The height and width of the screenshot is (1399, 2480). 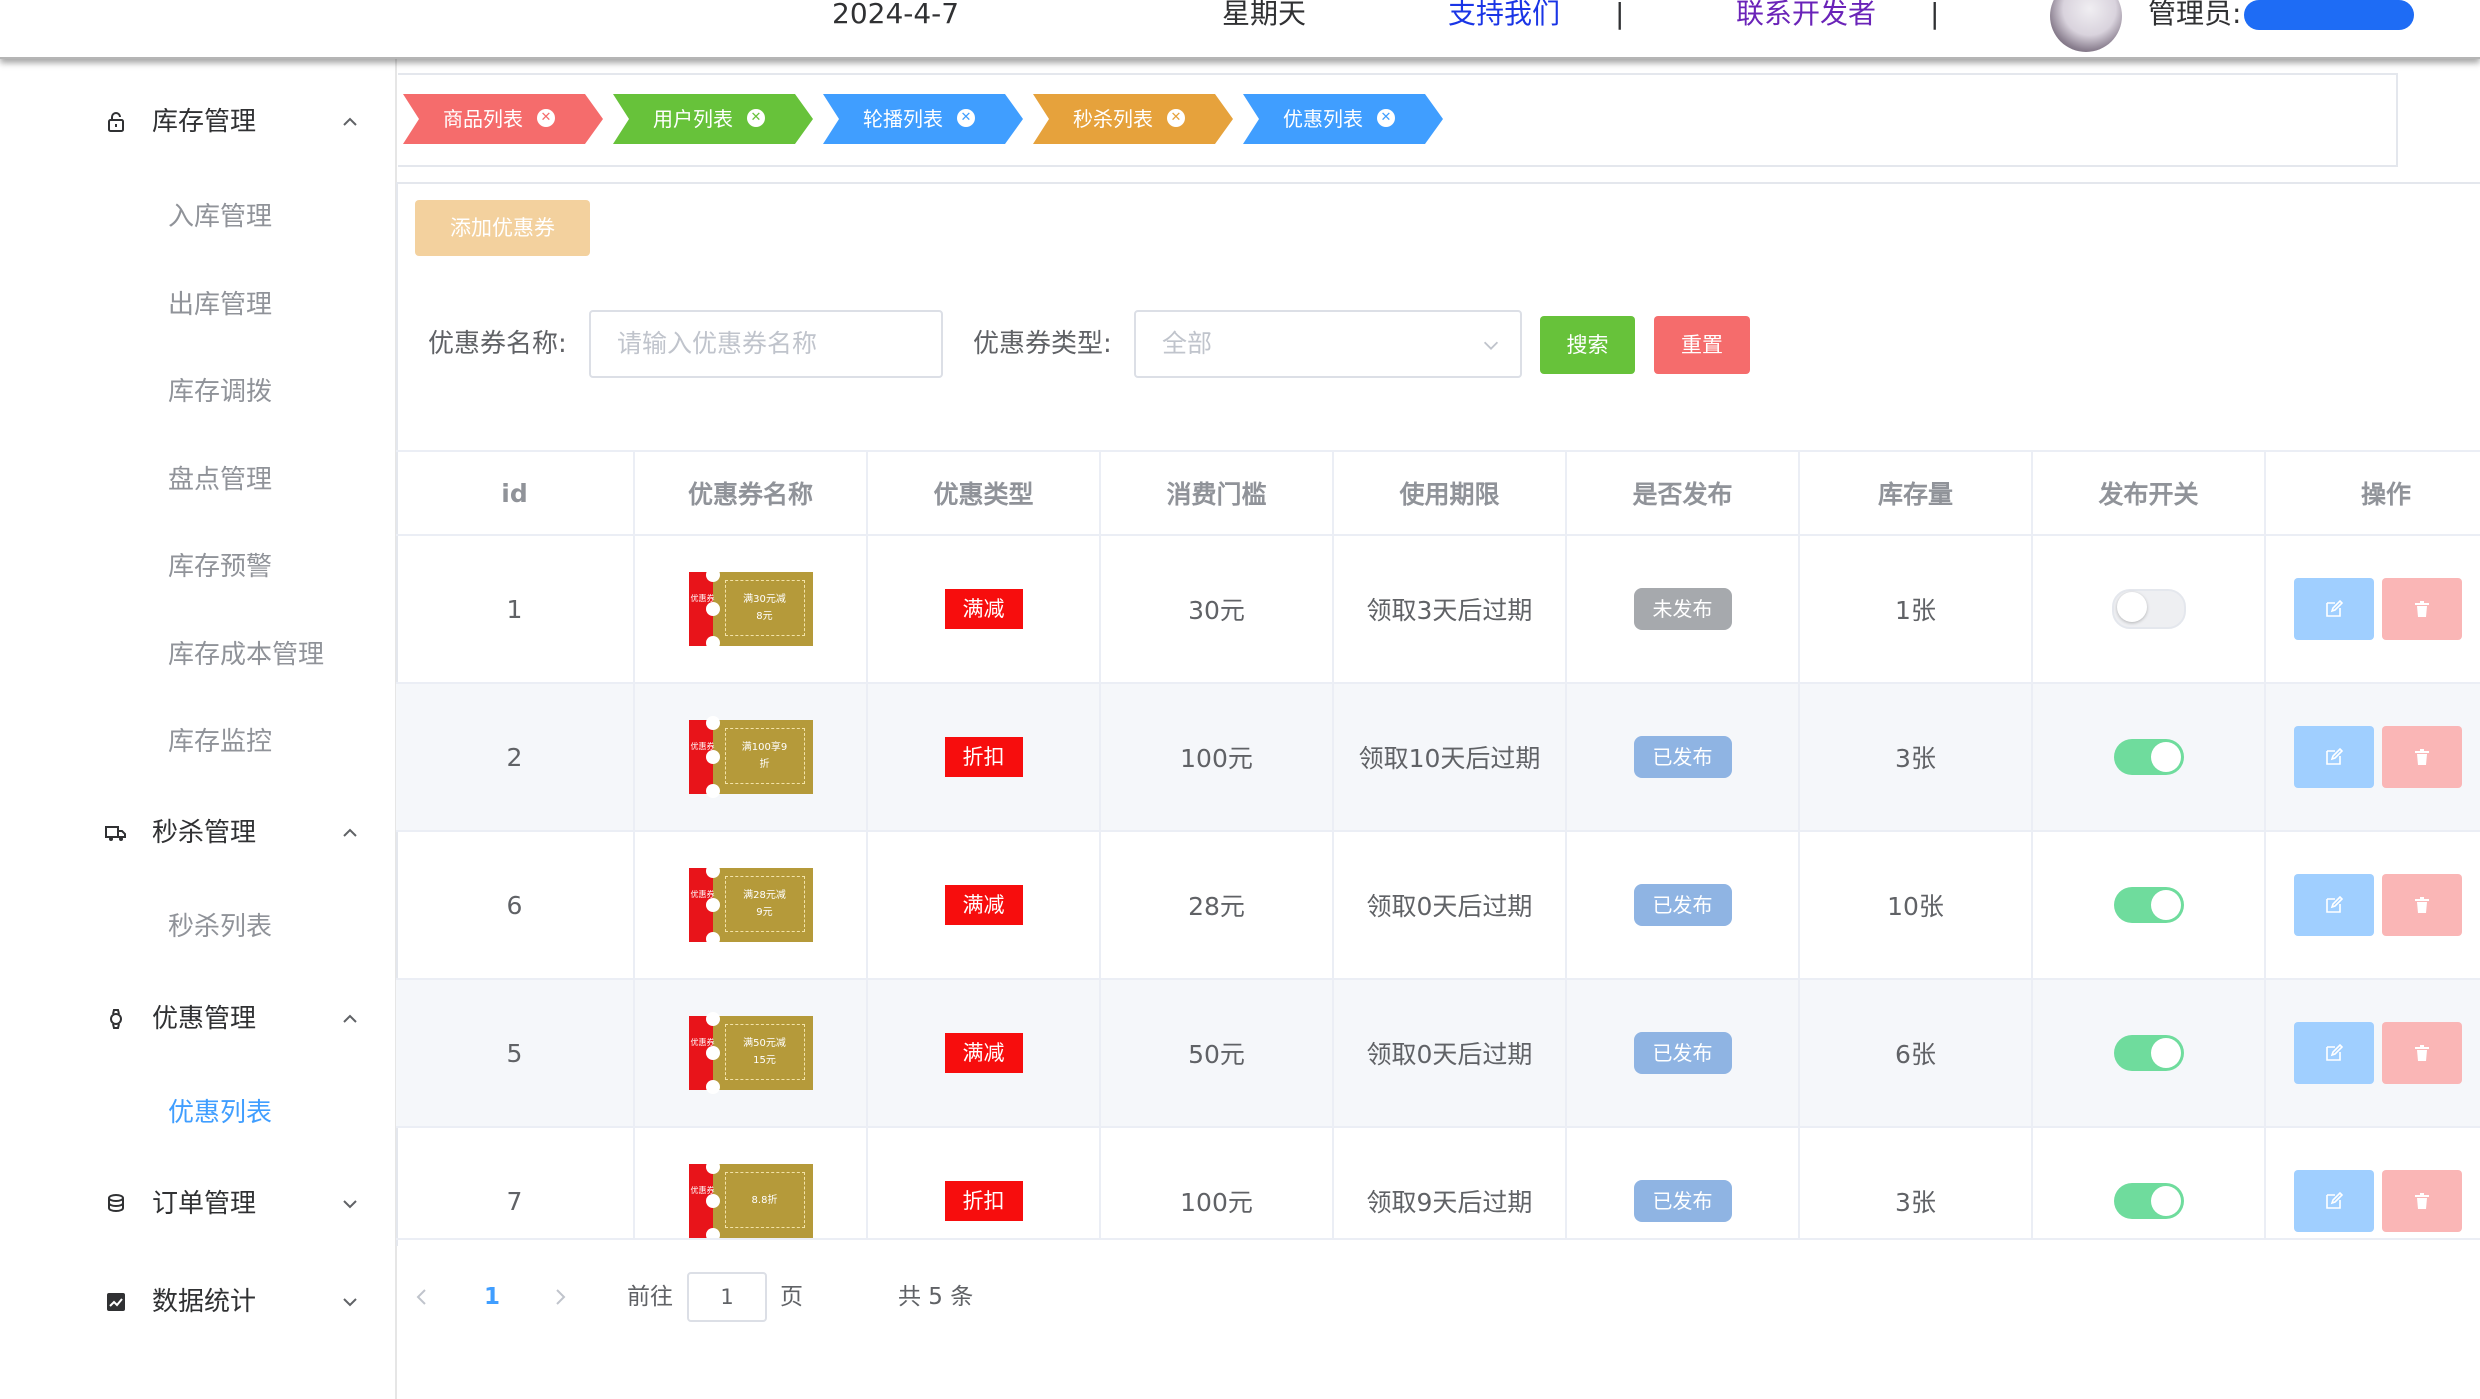 What do you see at coordinates (115, 833) in the screenshot?
I see `truck-icon` at bounding box center [115, 833].